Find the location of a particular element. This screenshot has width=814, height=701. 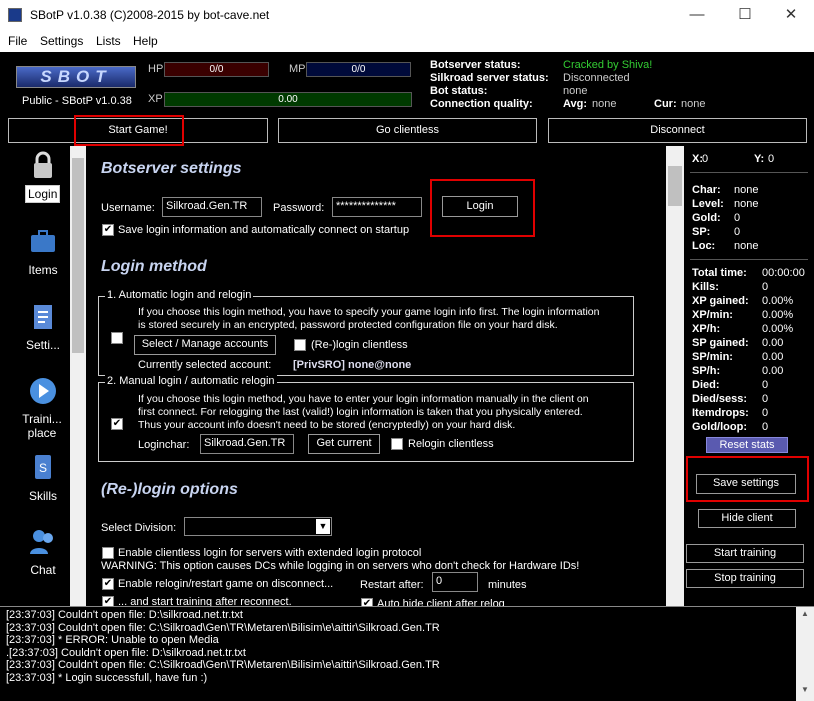

loc-value: none is located at coordinates (746, 246).